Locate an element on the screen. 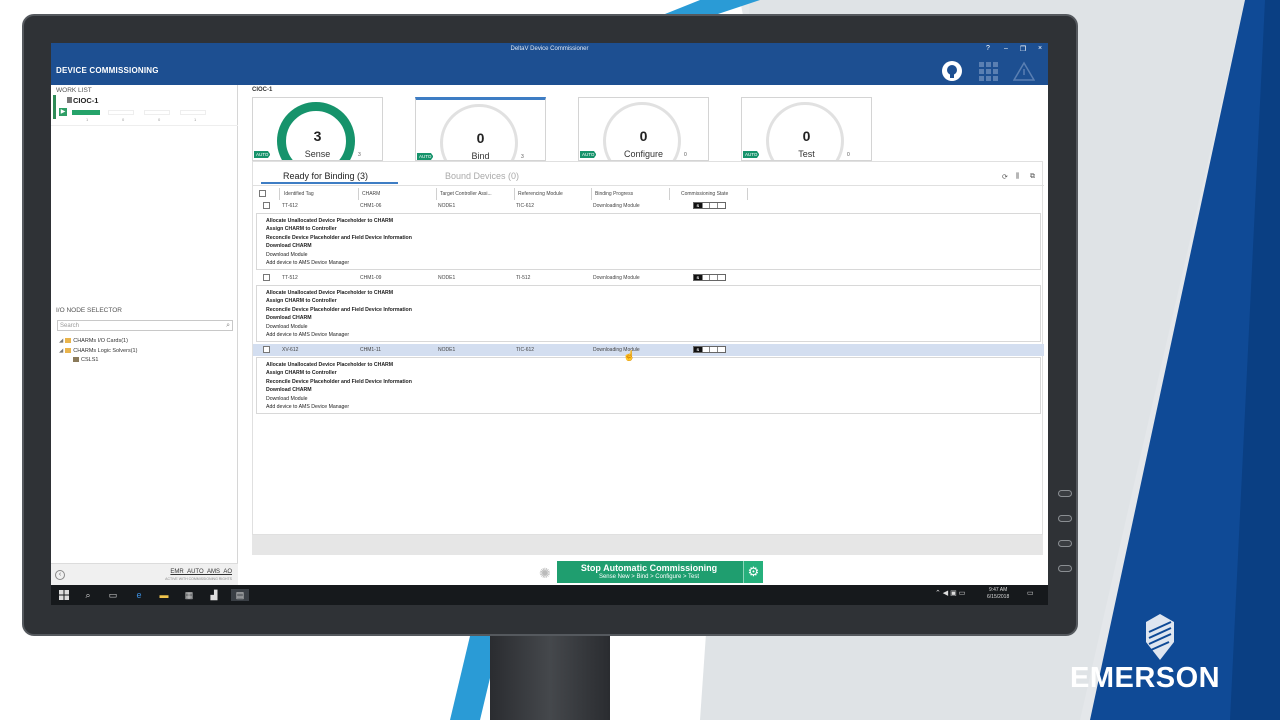 The height and width of the screenshot is (720, 1280). lightbulb-icon is located at coordinates (952, 71).